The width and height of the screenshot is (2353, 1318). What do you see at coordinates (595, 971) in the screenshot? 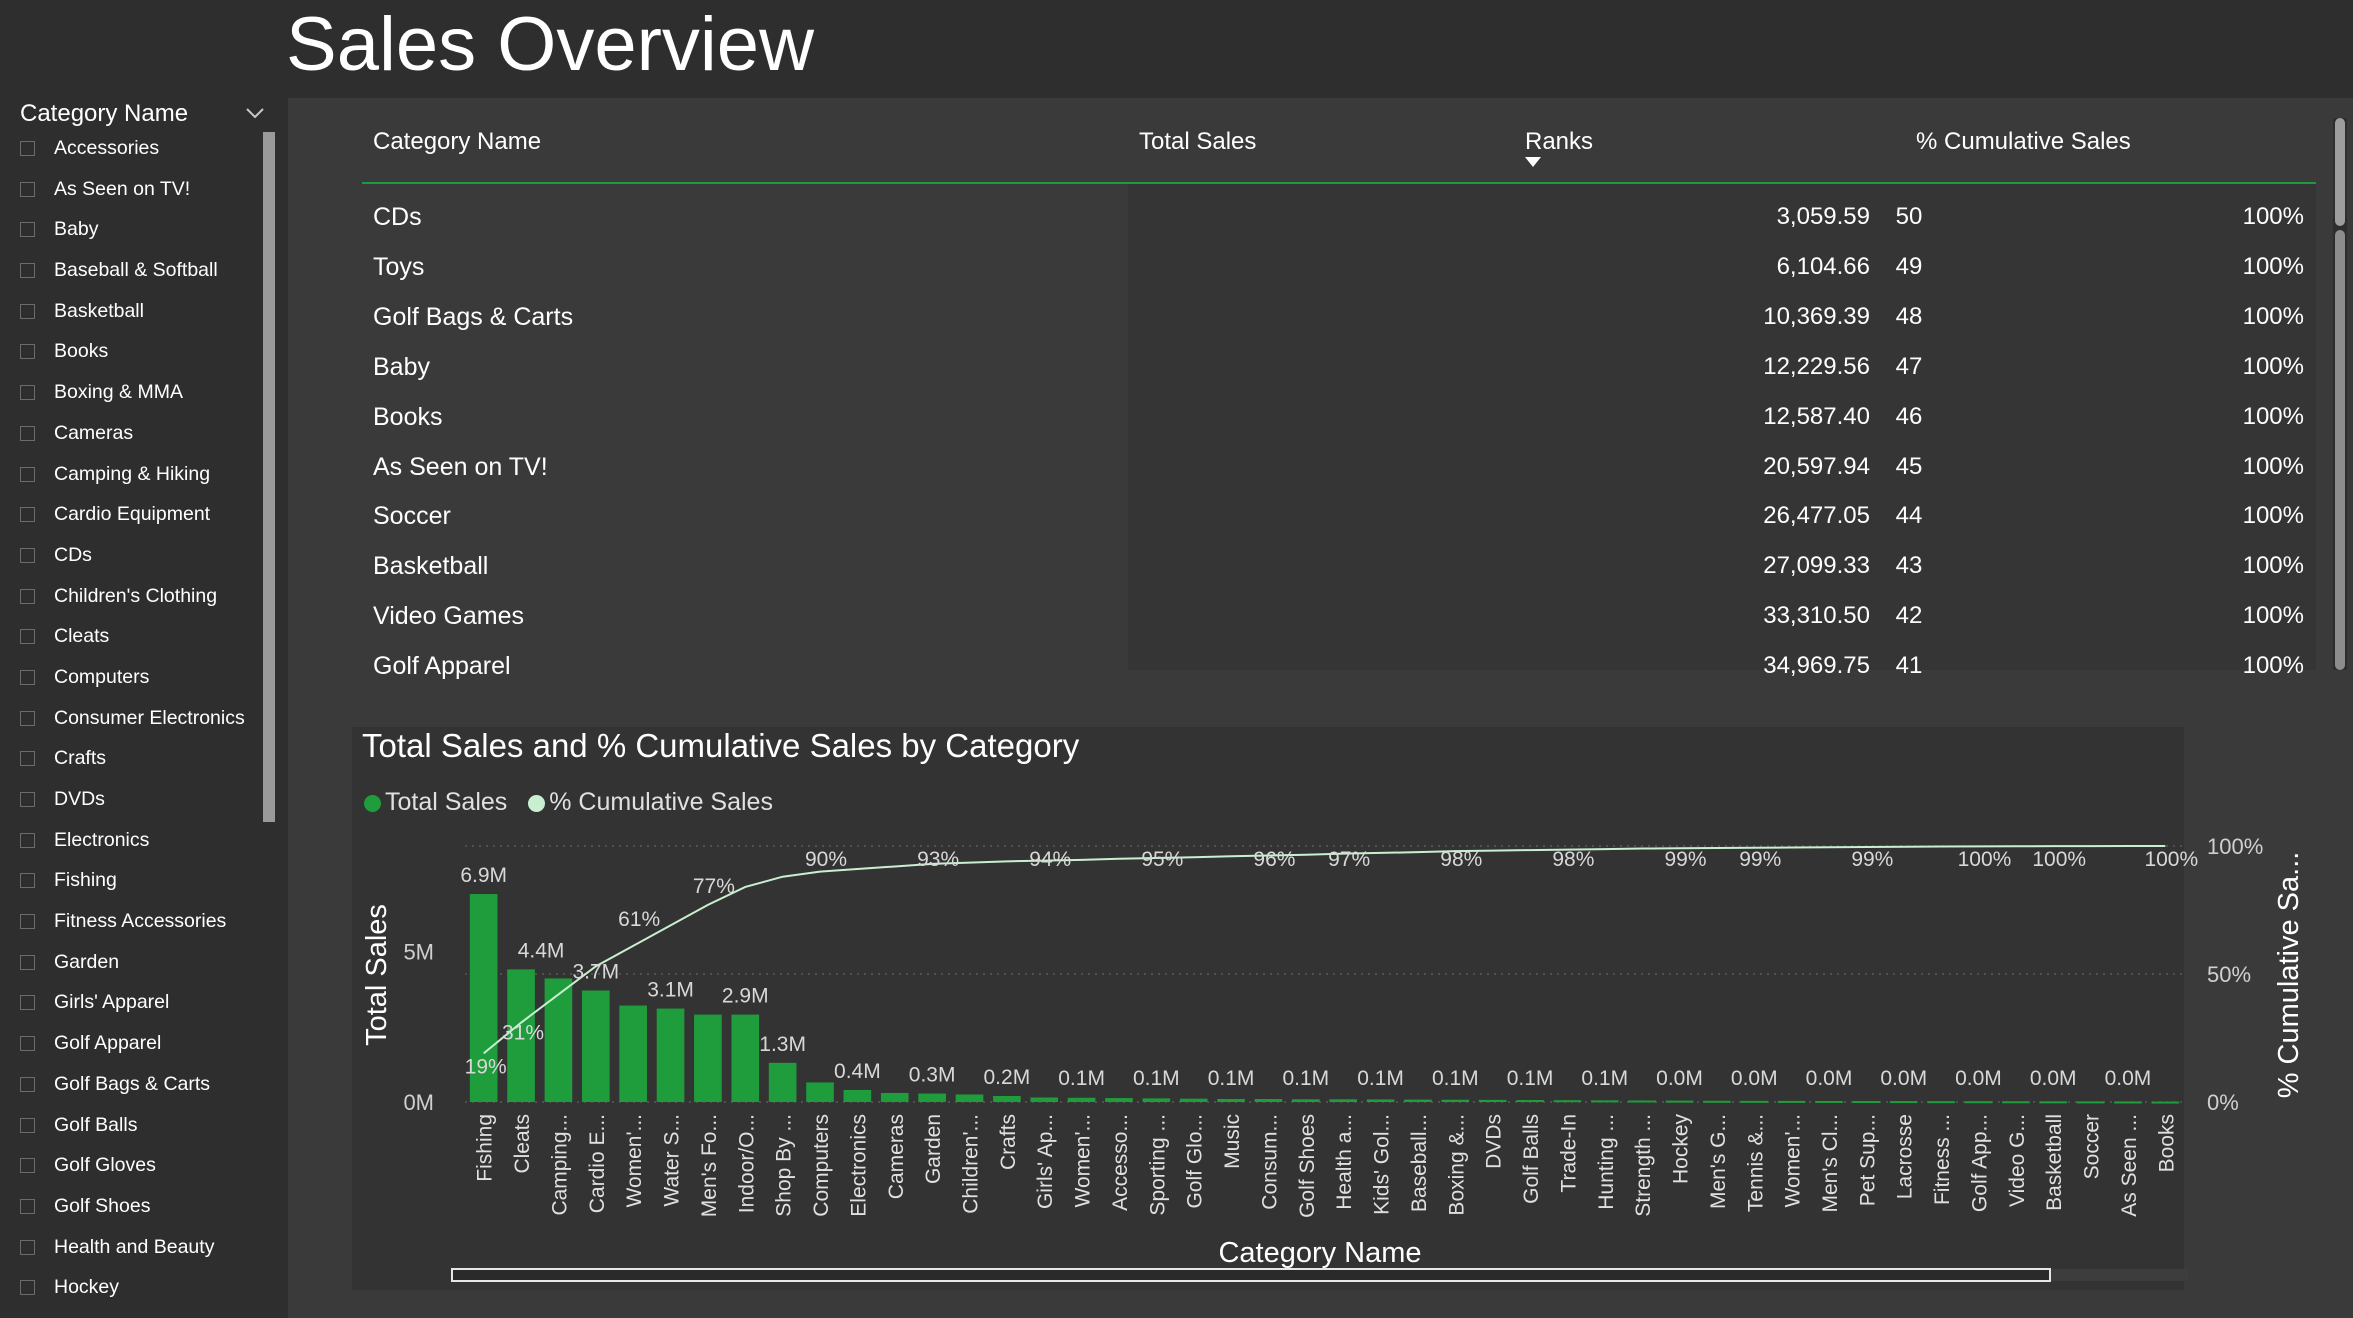
I see `bar-data-label: 3.7M` at bounding box center [595, 971].